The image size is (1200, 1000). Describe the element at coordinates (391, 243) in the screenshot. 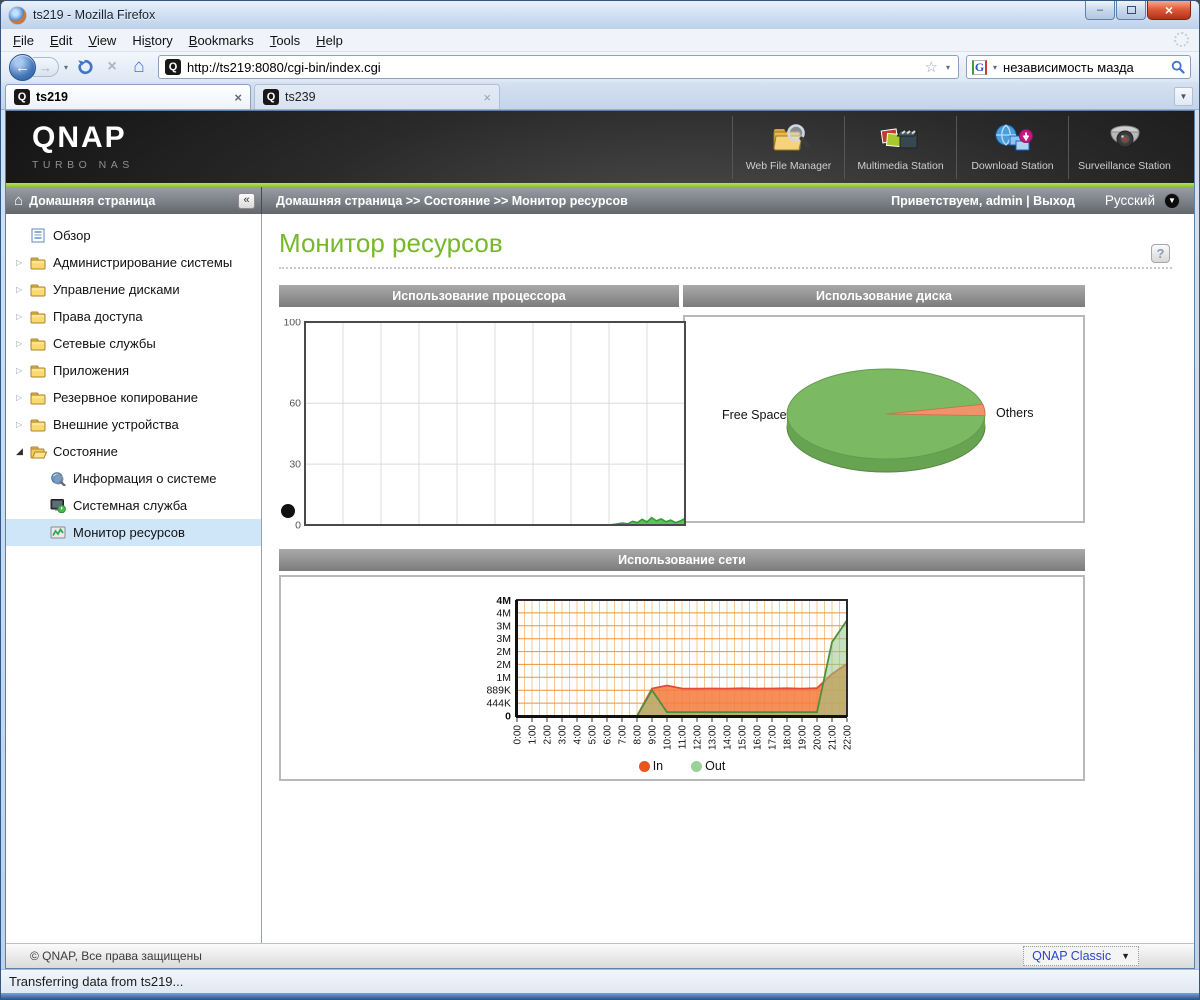

I see `page-title: Монитор ресурсов` at that location.